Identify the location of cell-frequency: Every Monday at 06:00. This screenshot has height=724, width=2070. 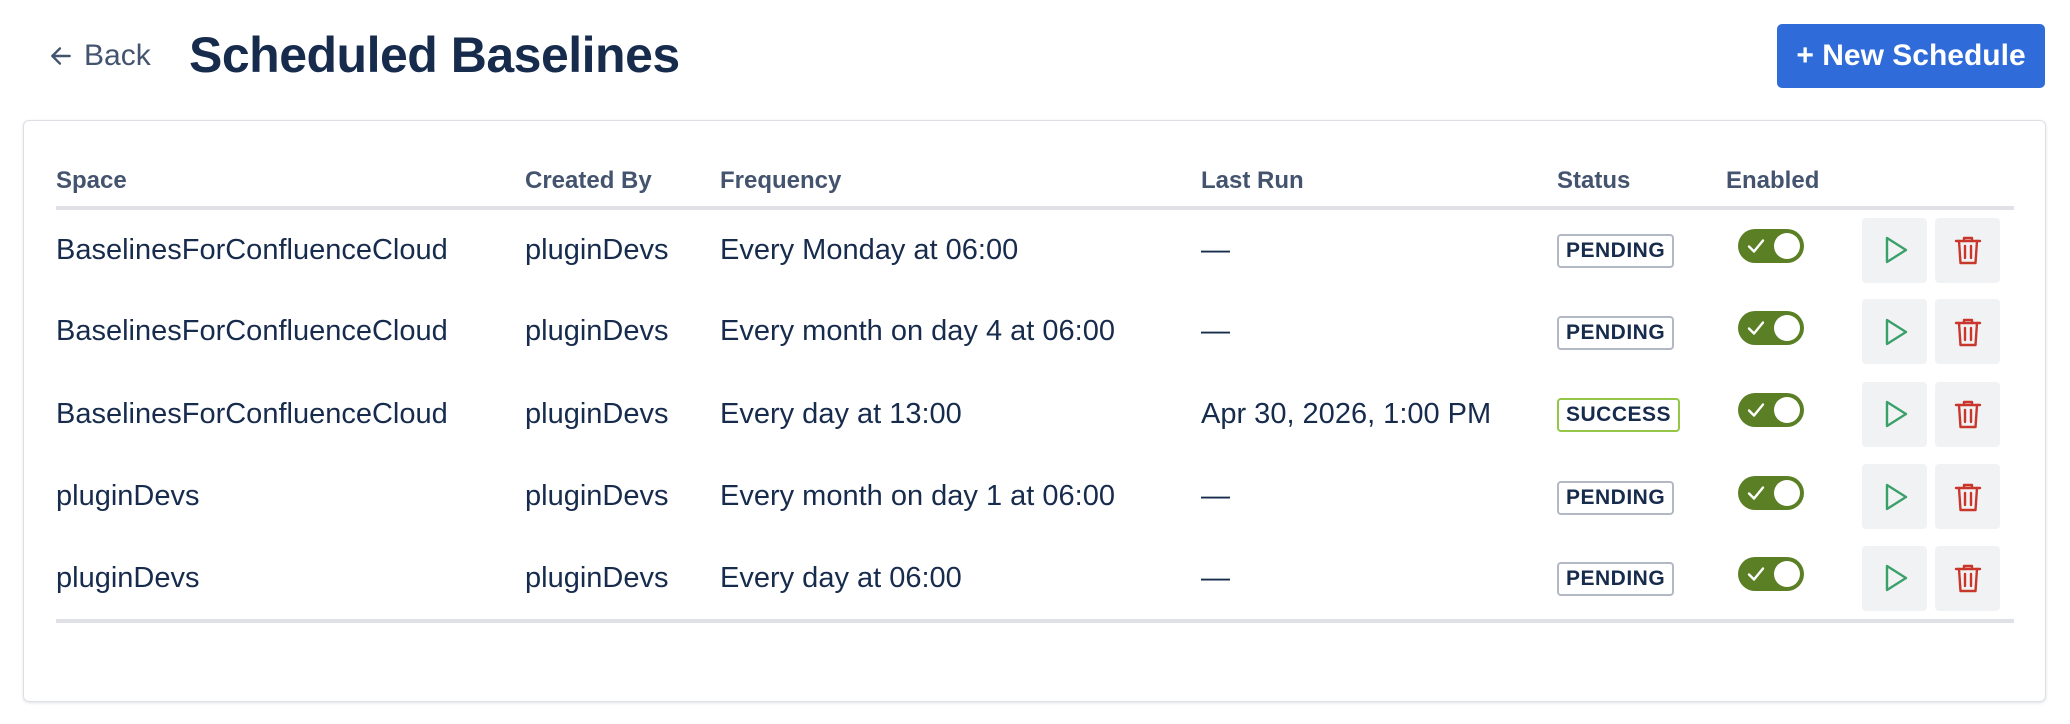
(869, 249).